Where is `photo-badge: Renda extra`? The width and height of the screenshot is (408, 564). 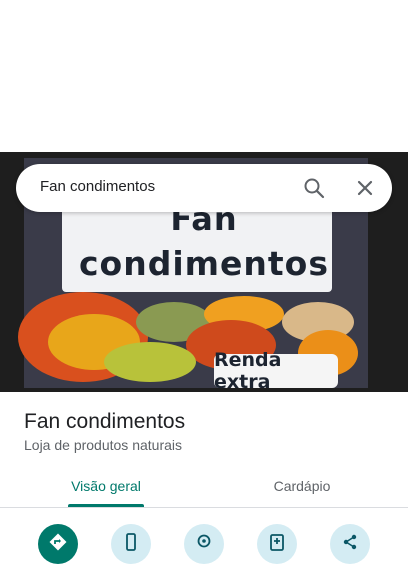 photo-badge: Renda extra is located at coordinates (276, 370).